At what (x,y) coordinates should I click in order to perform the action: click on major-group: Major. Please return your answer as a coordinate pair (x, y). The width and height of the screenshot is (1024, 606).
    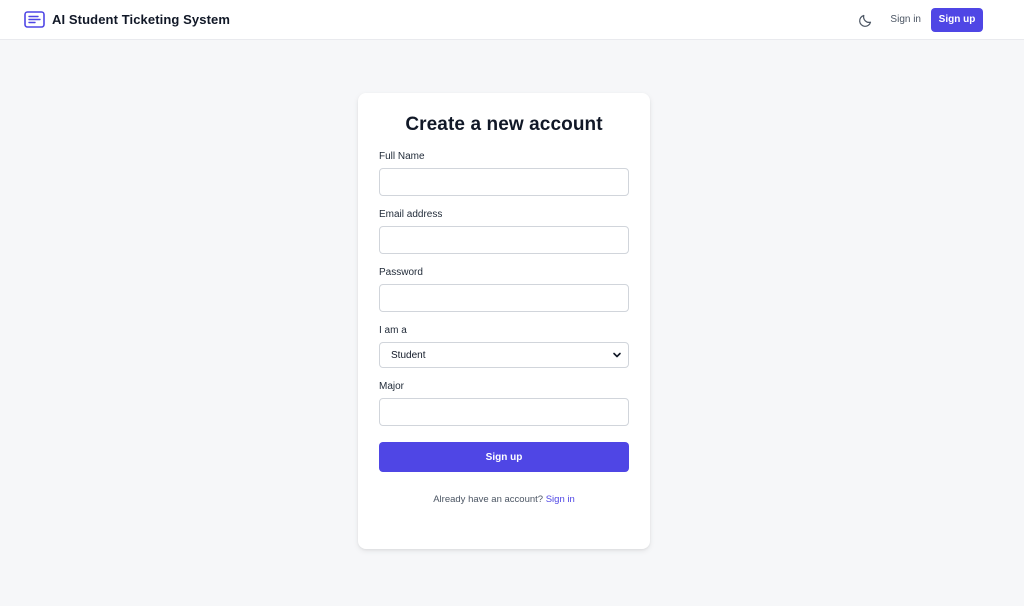
    Looking at the image, I should click on (504, 403).